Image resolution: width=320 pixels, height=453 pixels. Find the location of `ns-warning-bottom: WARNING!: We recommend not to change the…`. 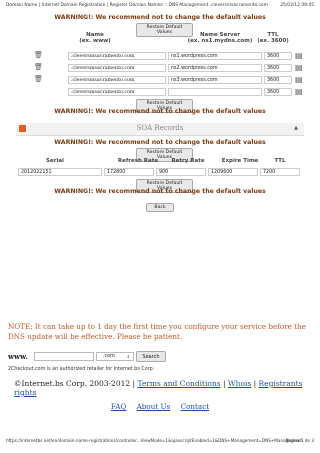

ns-warning-bottom: WARNING!: We recommend not to change the… is located at coordinates (160, 111).